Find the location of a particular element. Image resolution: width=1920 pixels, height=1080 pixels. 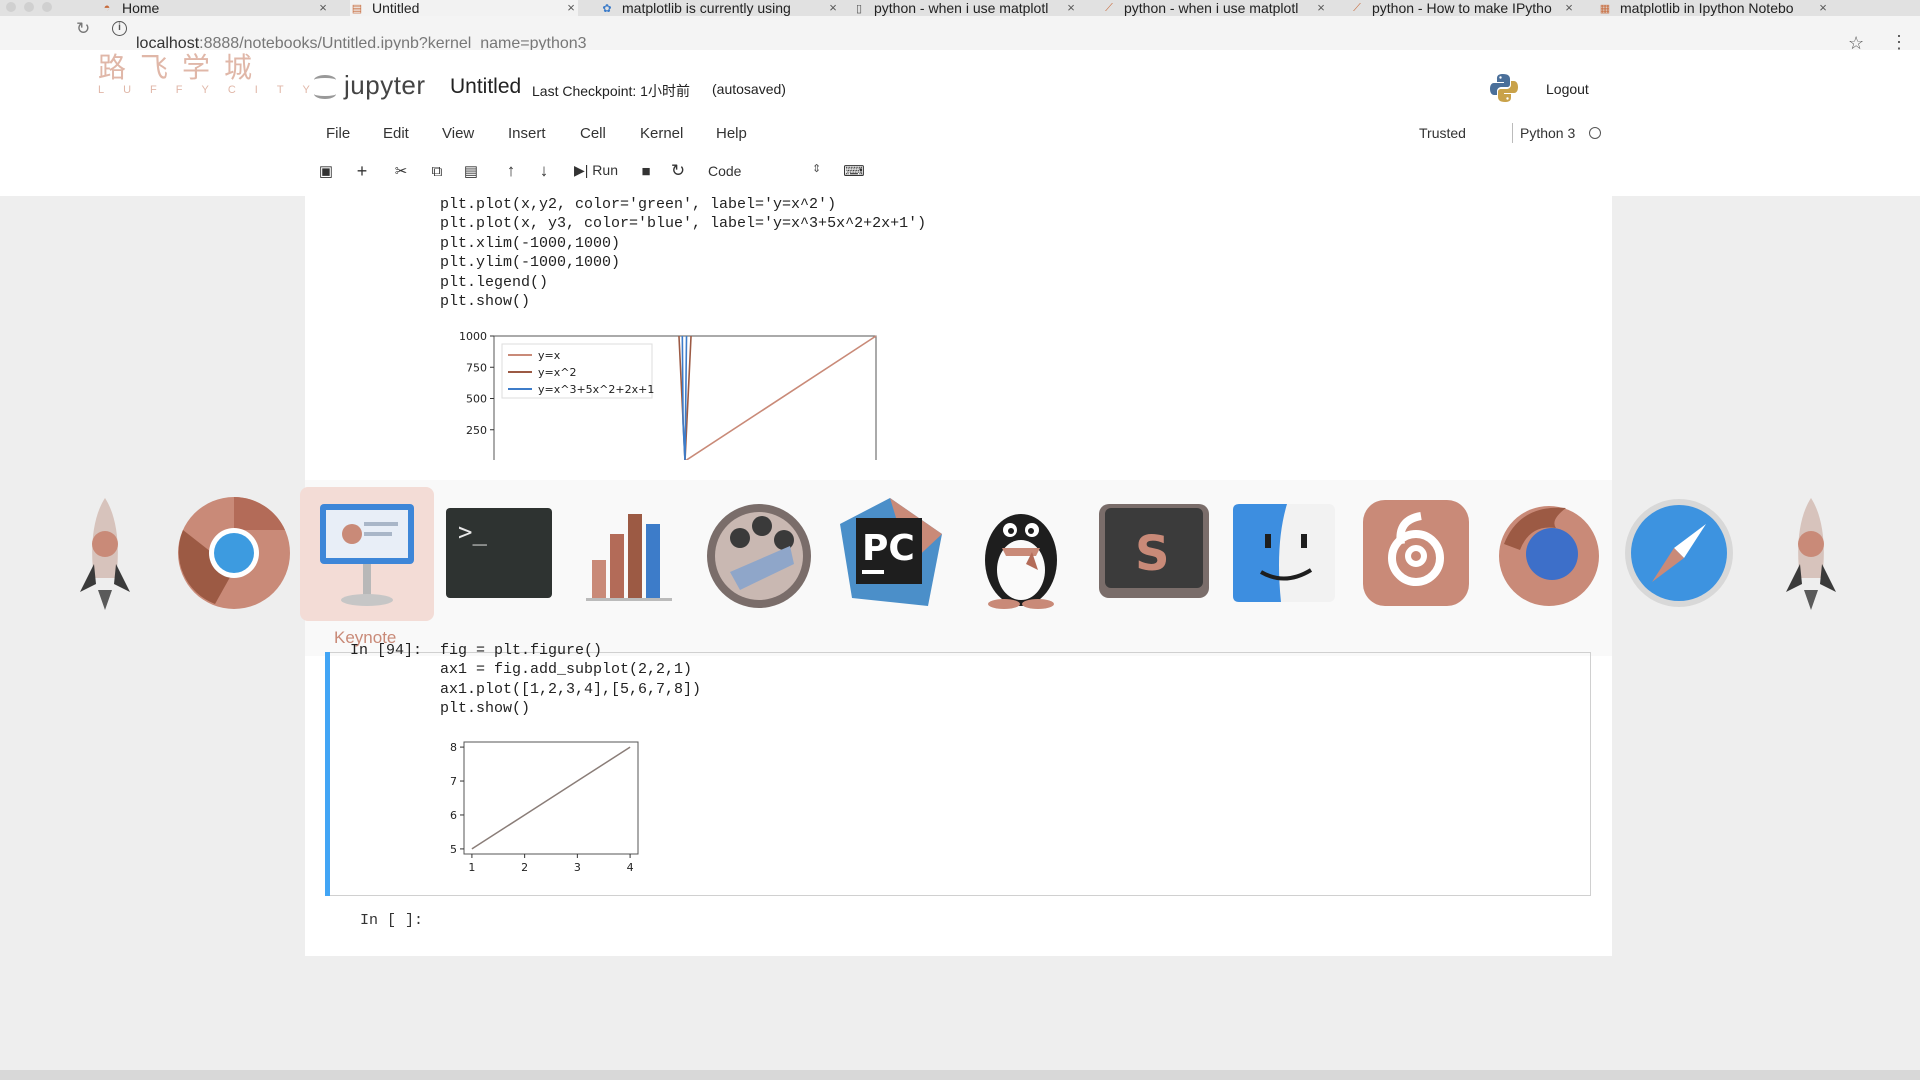

notebook-title: Untitled is located at coordinates (485, 87).